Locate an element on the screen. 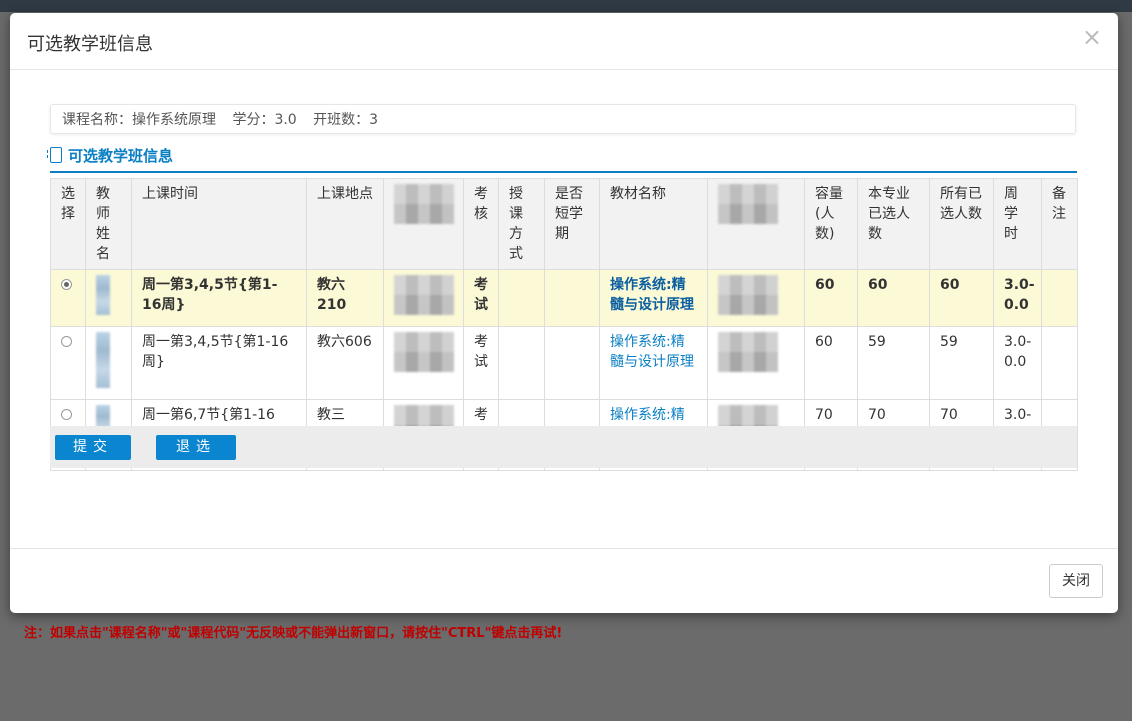  col-select: 选择 is located at coordinates (68, 224).